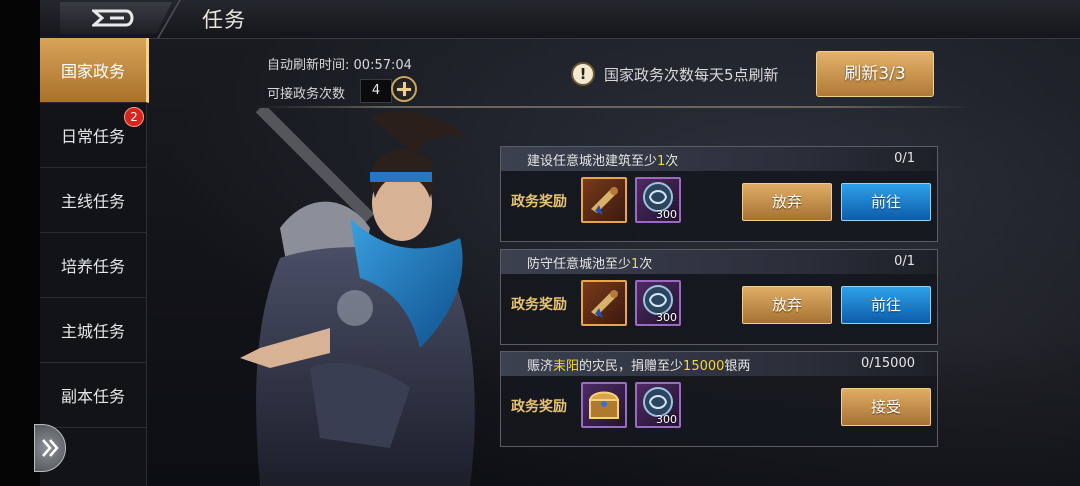 The height and width of the screenshot is (486, 1080). What do you see at coordinates (540, 366) in the screenshot?
I see `task-title-text: 赈济` at bounding box center [540, 366].